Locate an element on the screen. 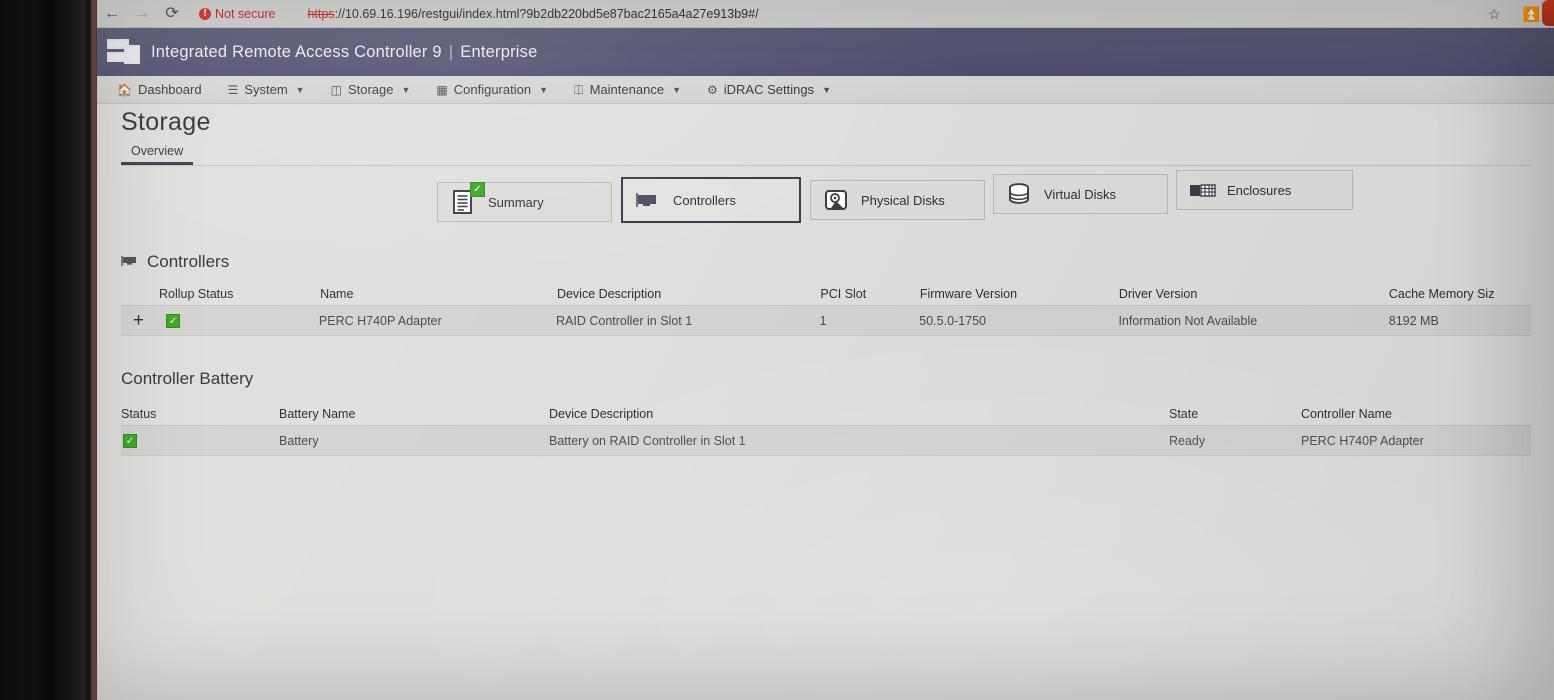 This screenshot has width=1554, height=700. brand-edition: Enterprise is located at coordinates (499, 51).